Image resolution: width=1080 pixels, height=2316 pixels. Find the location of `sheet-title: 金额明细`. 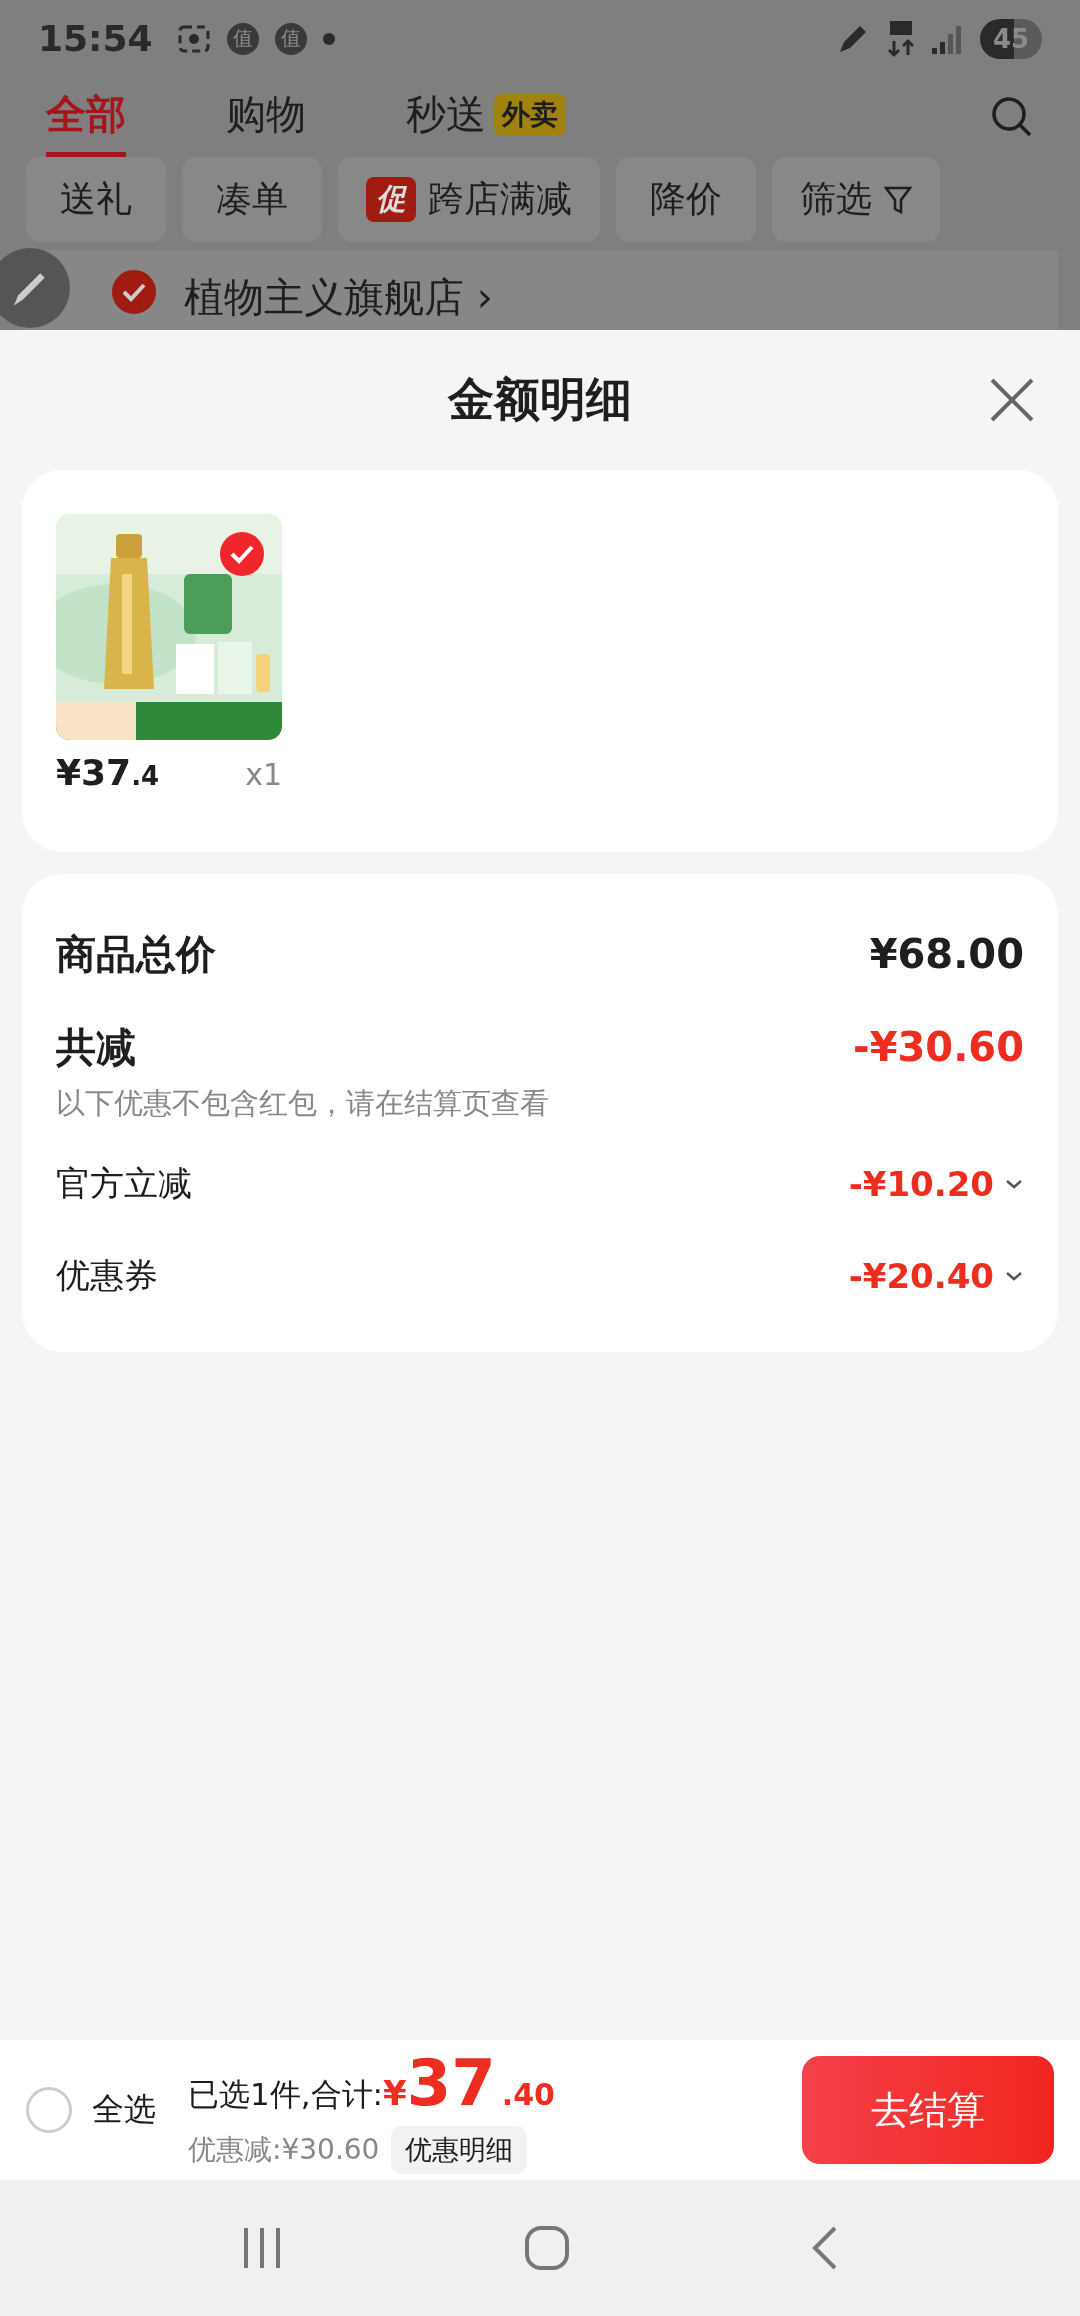

sheet-title: 金额明细 is located at coordinates (540, 399).